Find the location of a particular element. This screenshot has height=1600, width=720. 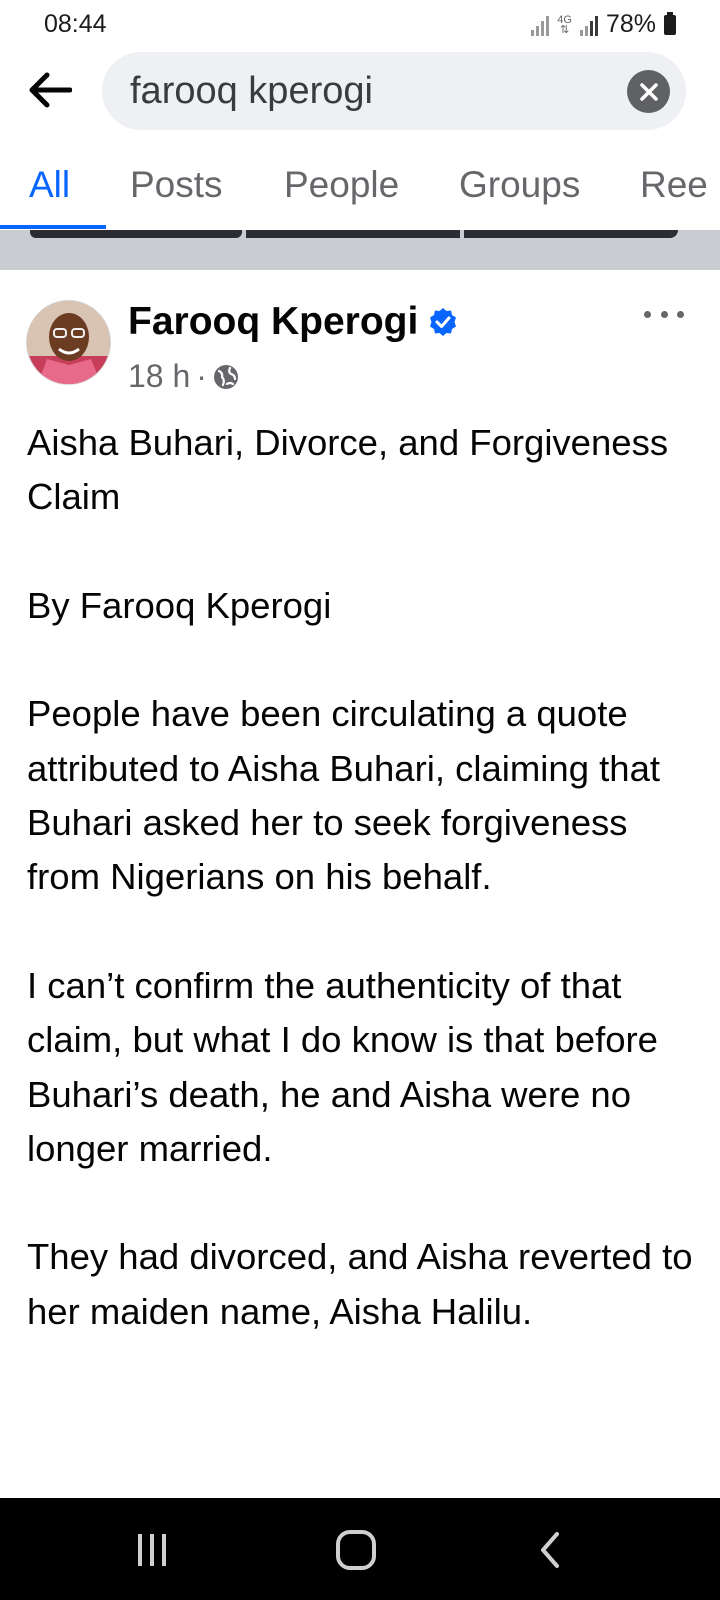

chevron-left-icon is located at coordinates (550, 1550).